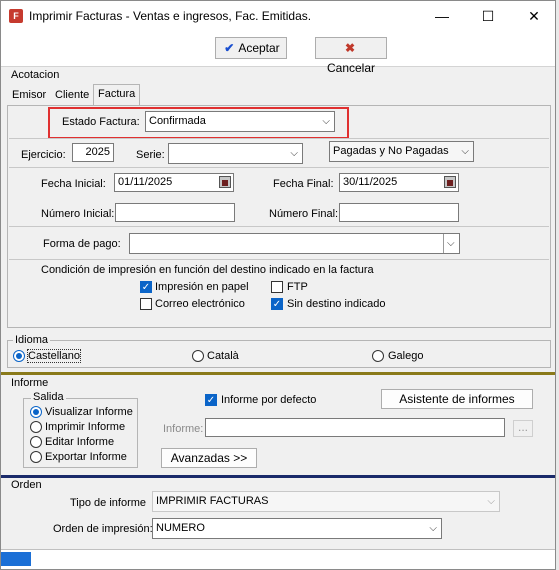 This screenshot has height=570, width=559. Describe the element at coordinates (211, 400) in the screenshot. I see `informe-defecto-checkbox: ✓` at that location.